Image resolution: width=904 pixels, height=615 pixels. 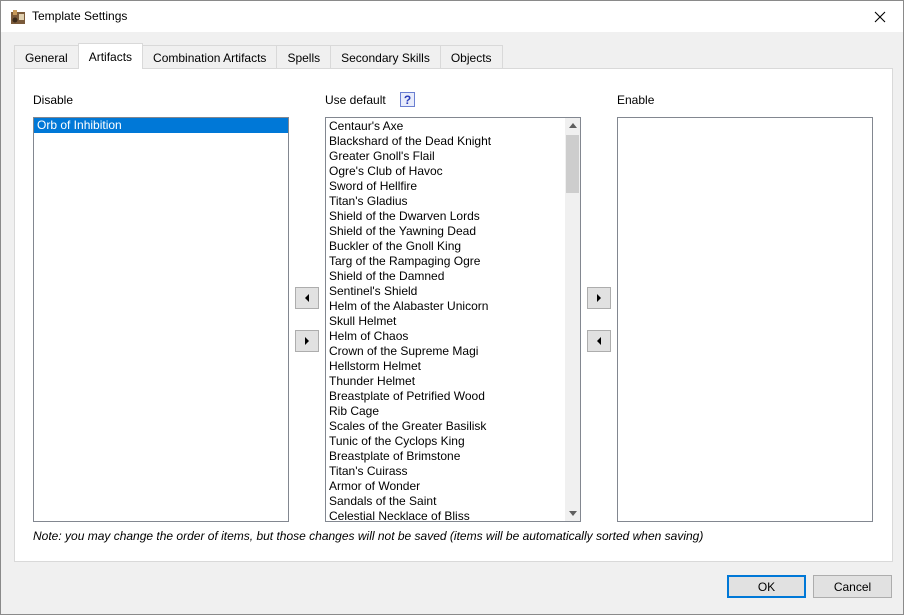 I want to click on list-item: Blackshard of the Dead Knight, so click(x=453, y=141).